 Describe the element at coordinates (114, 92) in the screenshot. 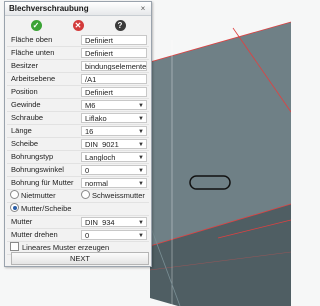

I see `position-value: Definiert` at that location.